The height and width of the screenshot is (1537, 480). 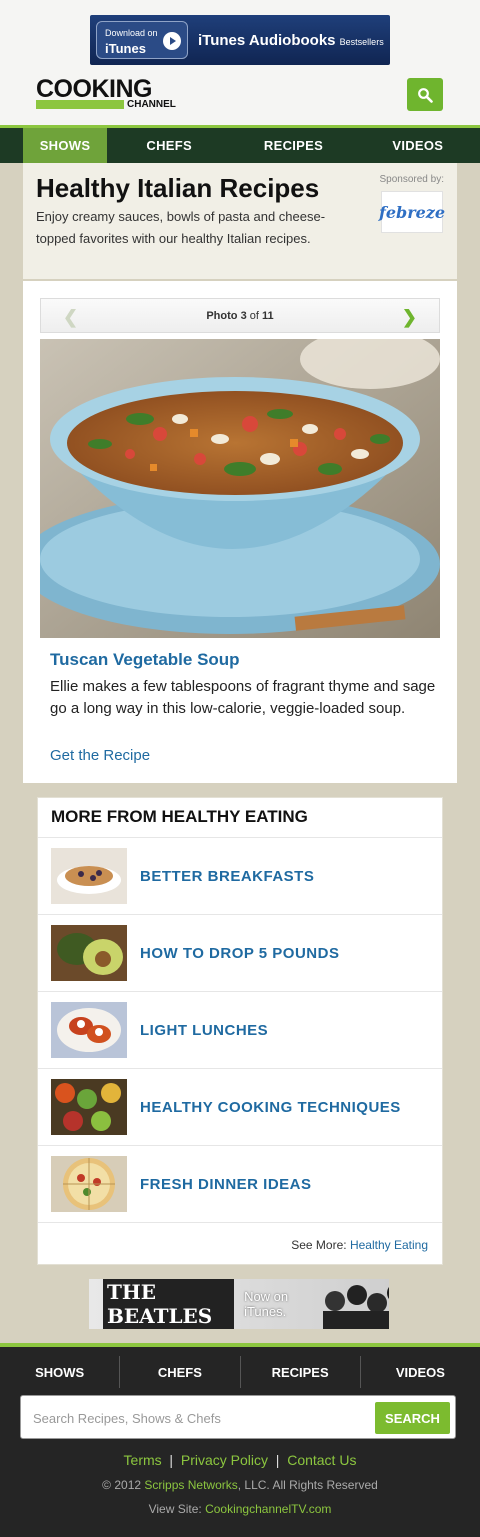 I want to click on main-nav: SHOWS CHEFS RECIPES VIDEOS, so click(x=240, y=144).